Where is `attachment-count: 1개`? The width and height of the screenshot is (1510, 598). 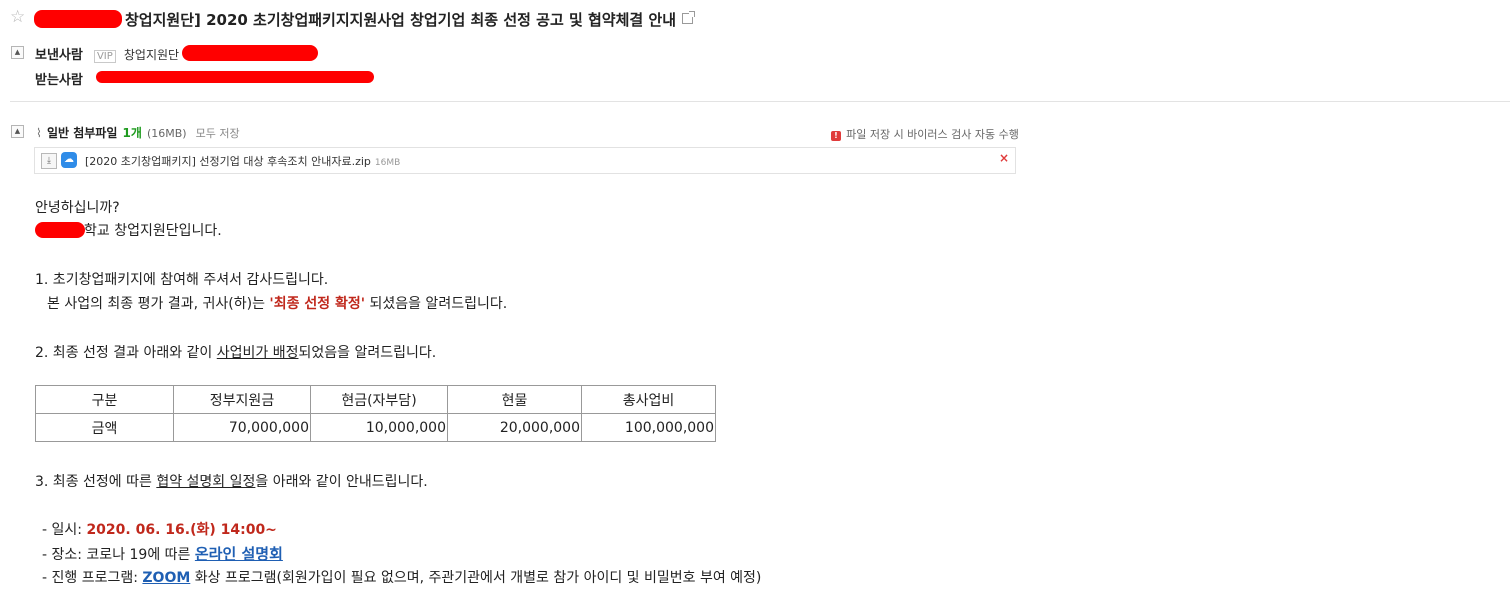 attachment-count: 1개 is located at coordinates (132, 133).